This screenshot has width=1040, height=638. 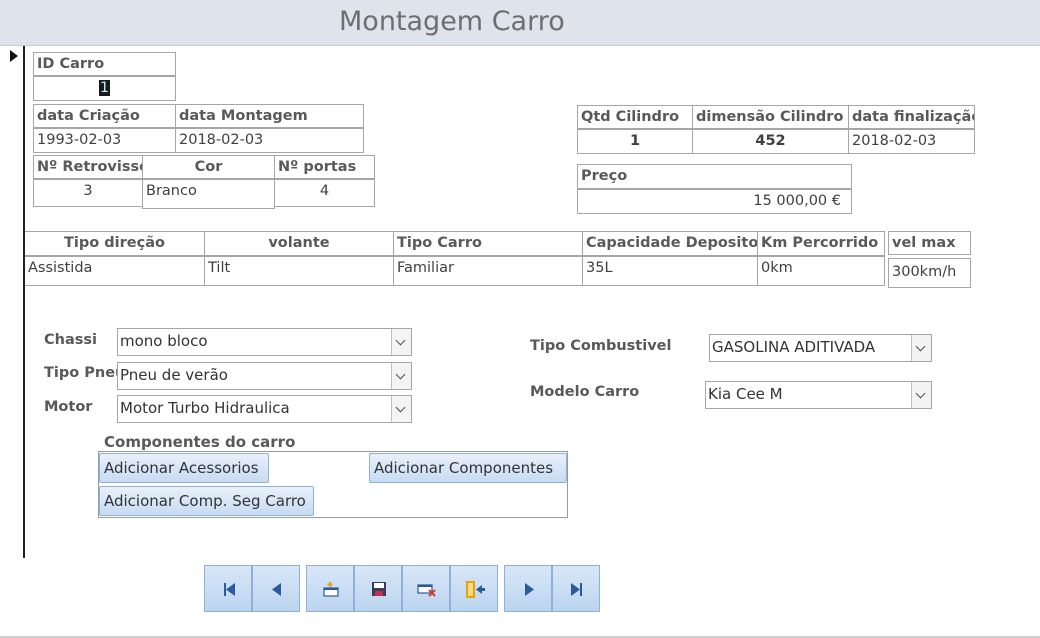 I want to click on new-record-icon, so click(x=331, y=589).